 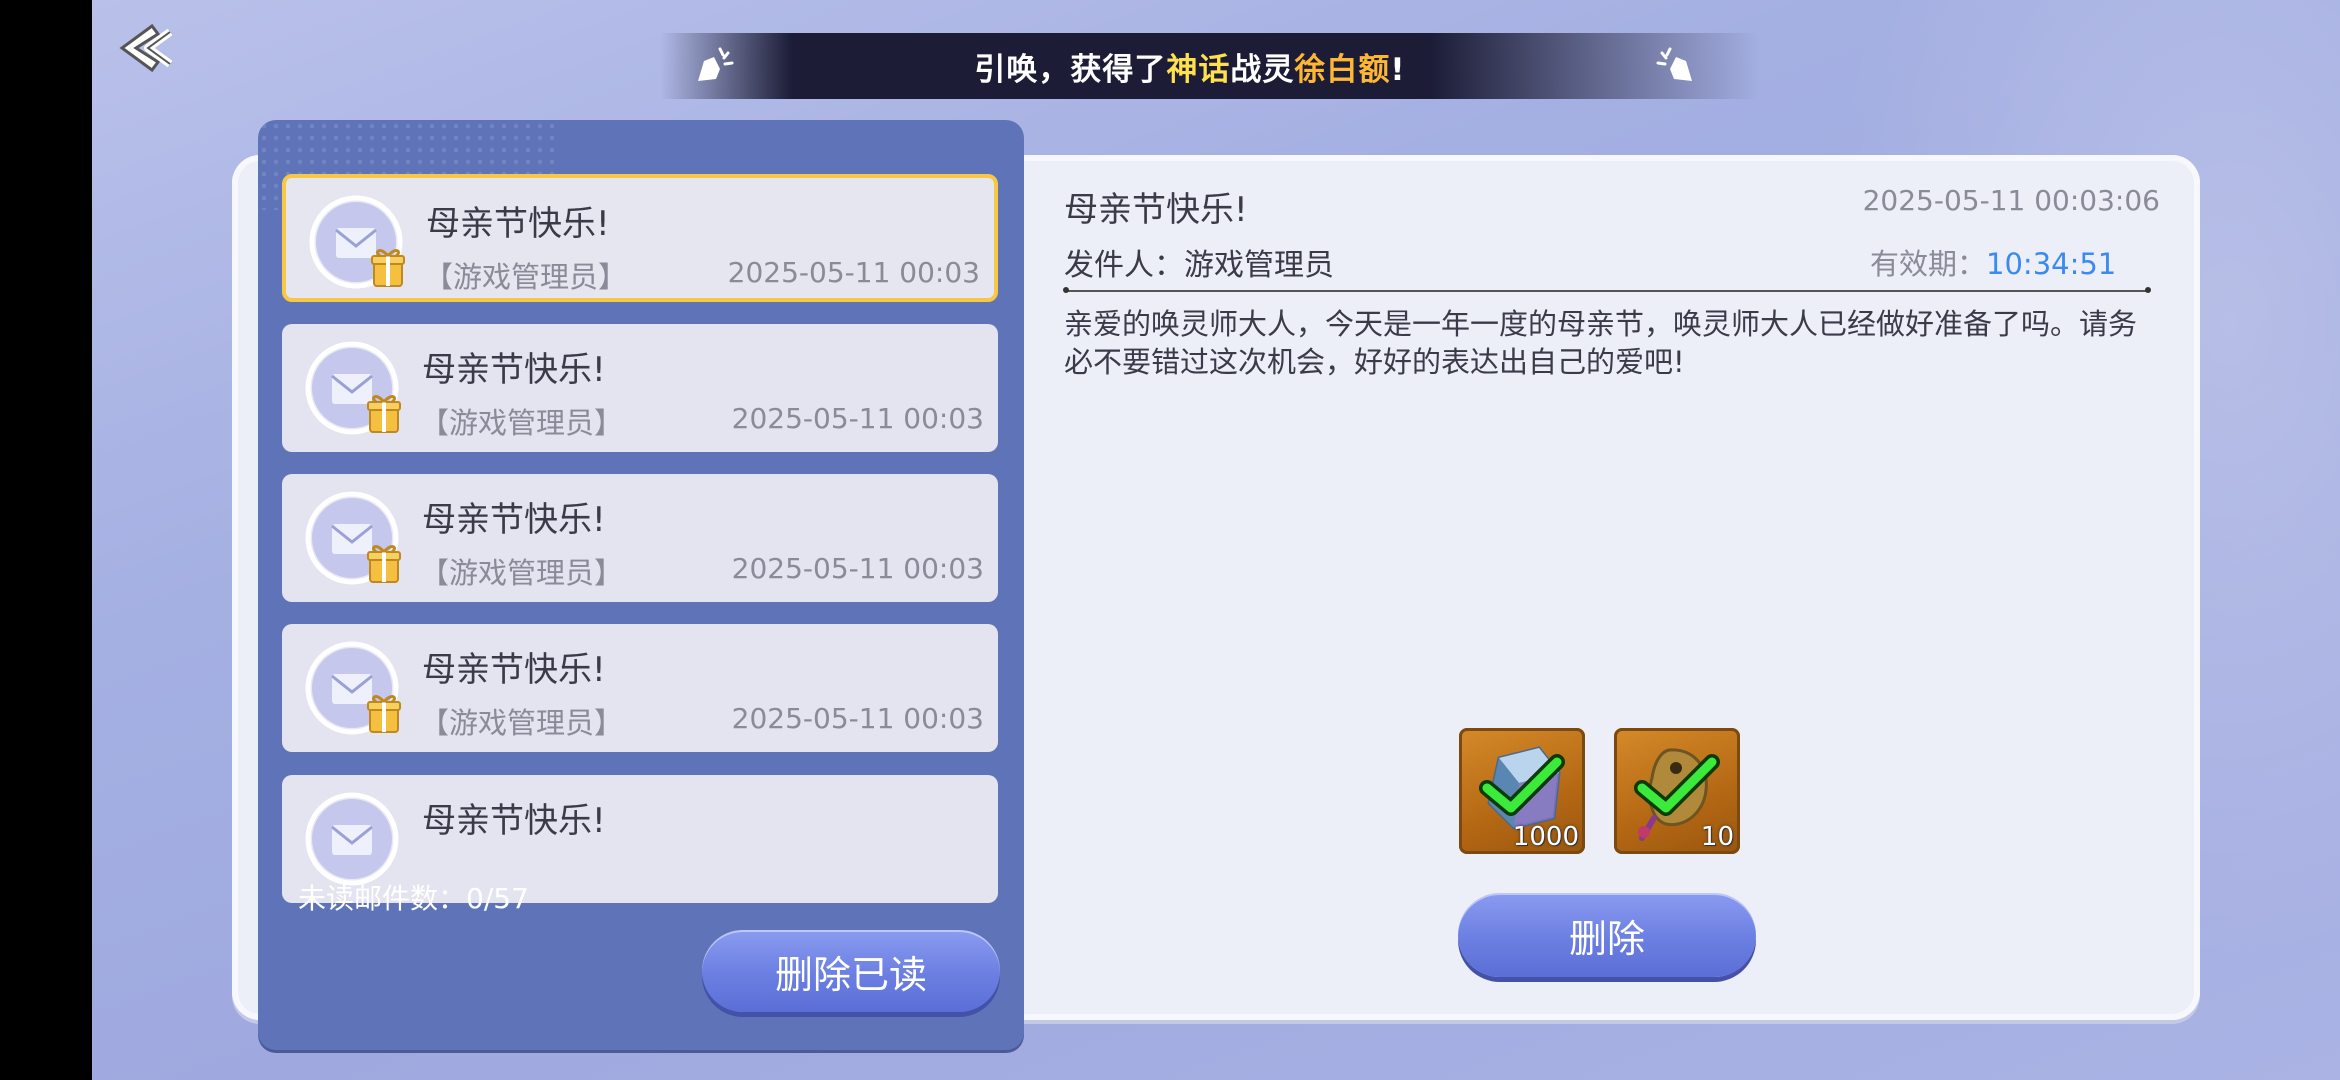 I want to click on detail-sender: 发件人：游戏管理员, so click(x=1199, y=265).